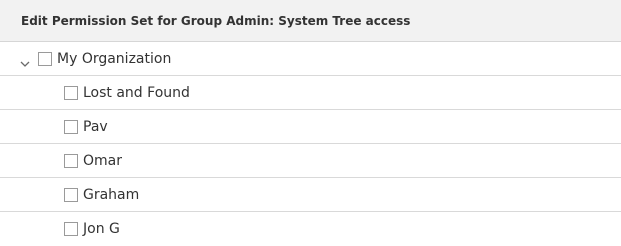 The image size is (621, 246). Describe the element at coordinates (71, 92) in the screenshot. I see `checkbox-lost-and-found` at that location.